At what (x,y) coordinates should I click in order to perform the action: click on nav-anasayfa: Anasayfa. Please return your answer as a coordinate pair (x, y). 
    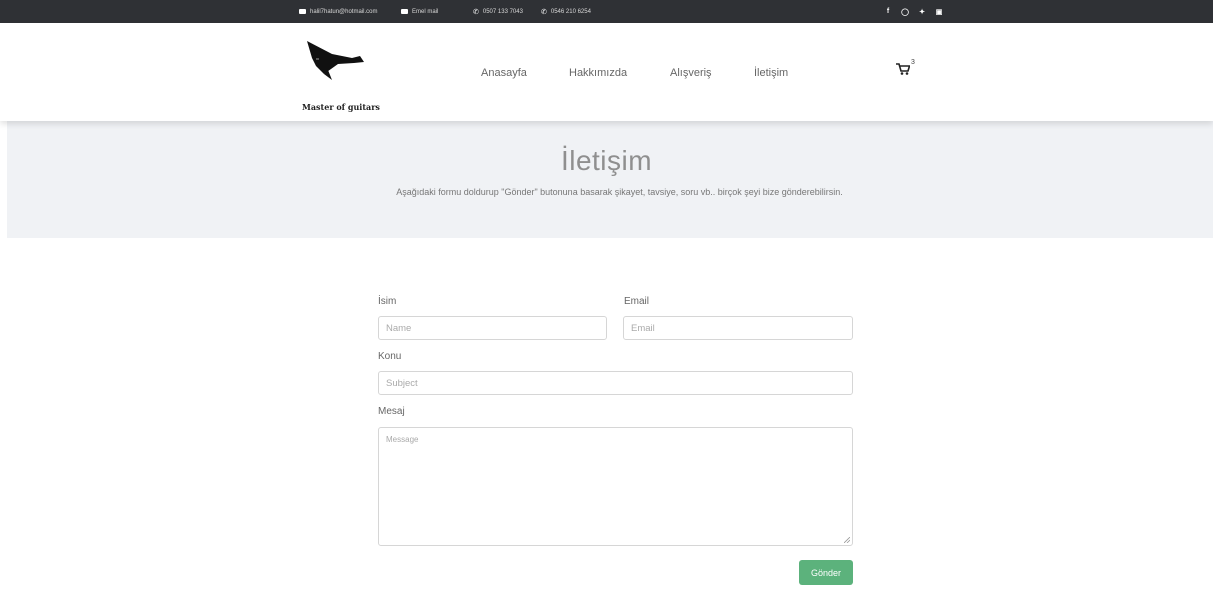
    Looking at the image, I should click on (504, 73).